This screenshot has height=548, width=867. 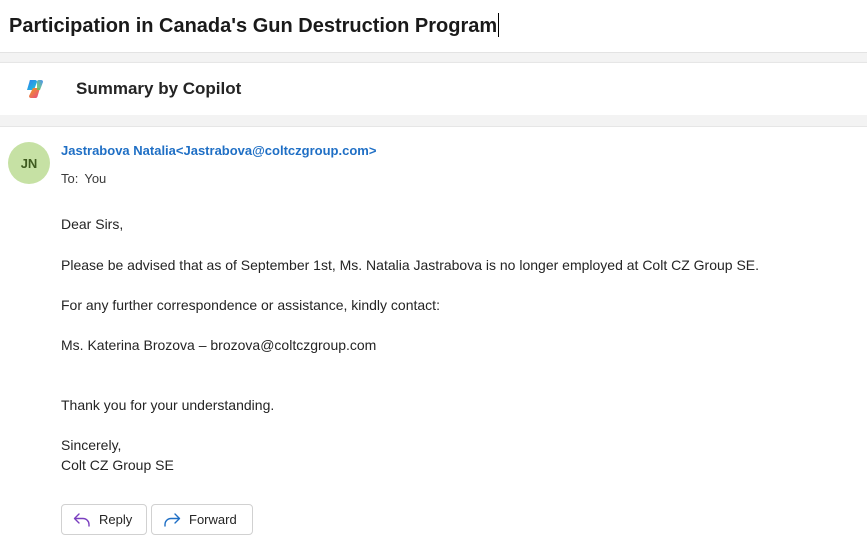 What do you see at coordinates (35, 89) in the screenshot?
I see `copilot-icon` at bounding box center [35, 89].